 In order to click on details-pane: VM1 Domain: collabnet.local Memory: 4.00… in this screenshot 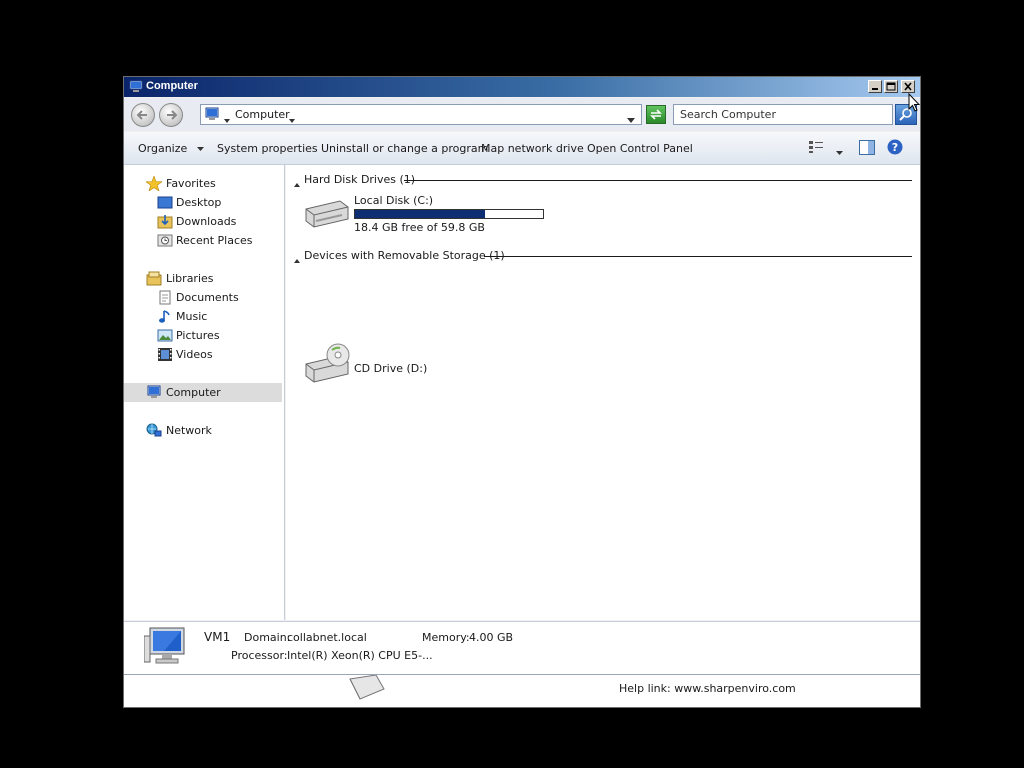, I will do `click(522, 648)`.